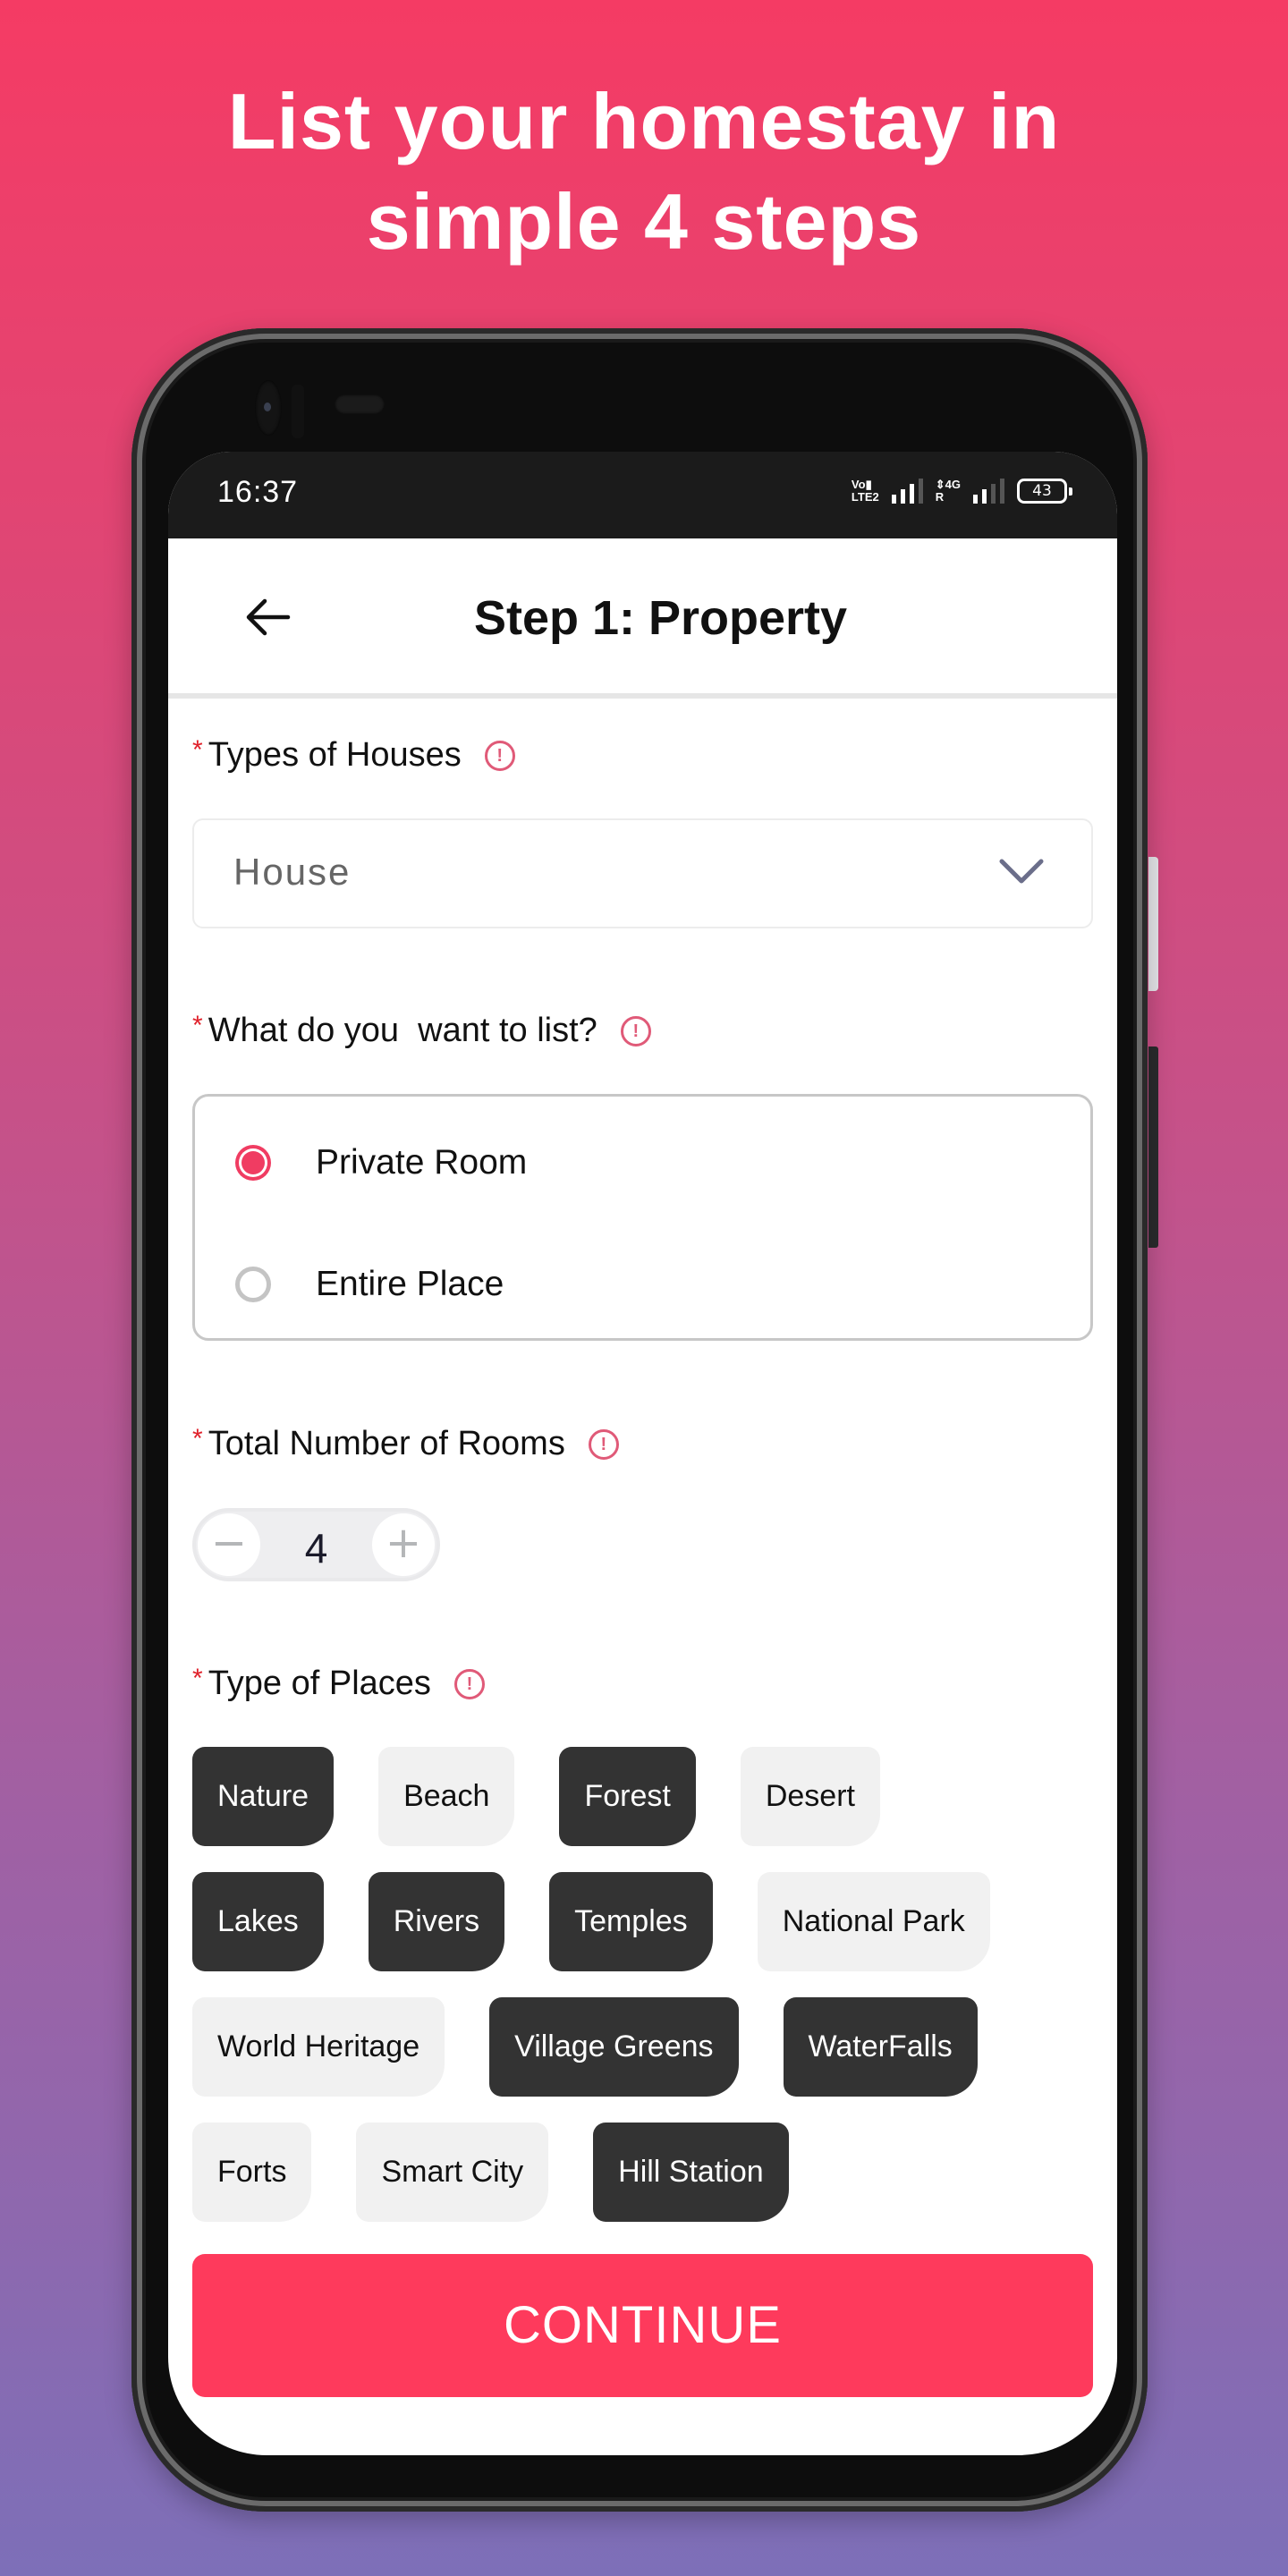 The height and width of the screenshot is (2576, 1288). I want to click on radio-unselected-icon, so click(253, 1284).